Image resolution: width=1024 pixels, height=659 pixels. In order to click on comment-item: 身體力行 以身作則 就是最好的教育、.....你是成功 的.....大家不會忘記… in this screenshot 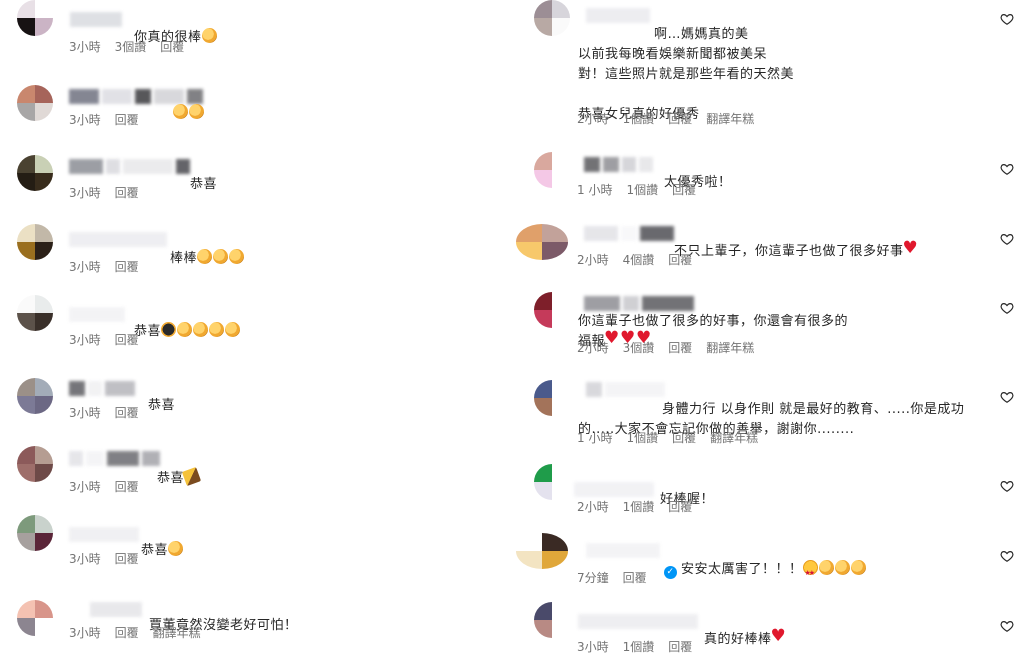, I will do `click(769, 413)`.